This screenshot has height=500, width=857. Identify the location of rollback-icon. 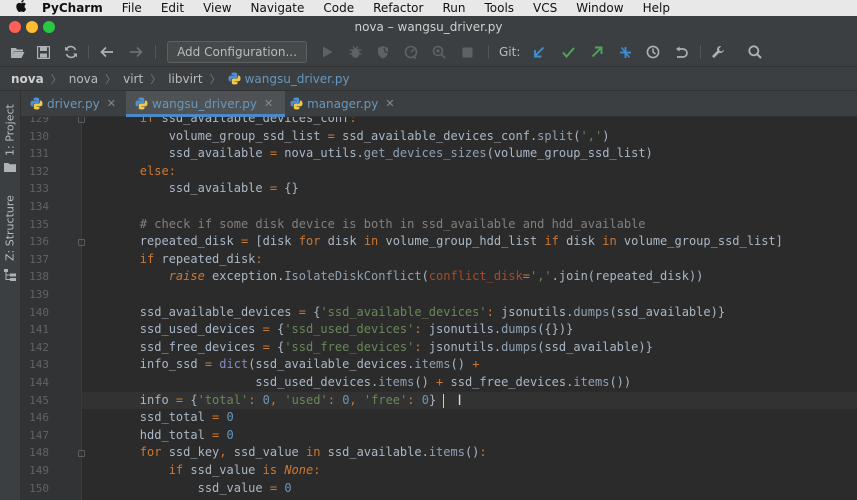
(681, 52).